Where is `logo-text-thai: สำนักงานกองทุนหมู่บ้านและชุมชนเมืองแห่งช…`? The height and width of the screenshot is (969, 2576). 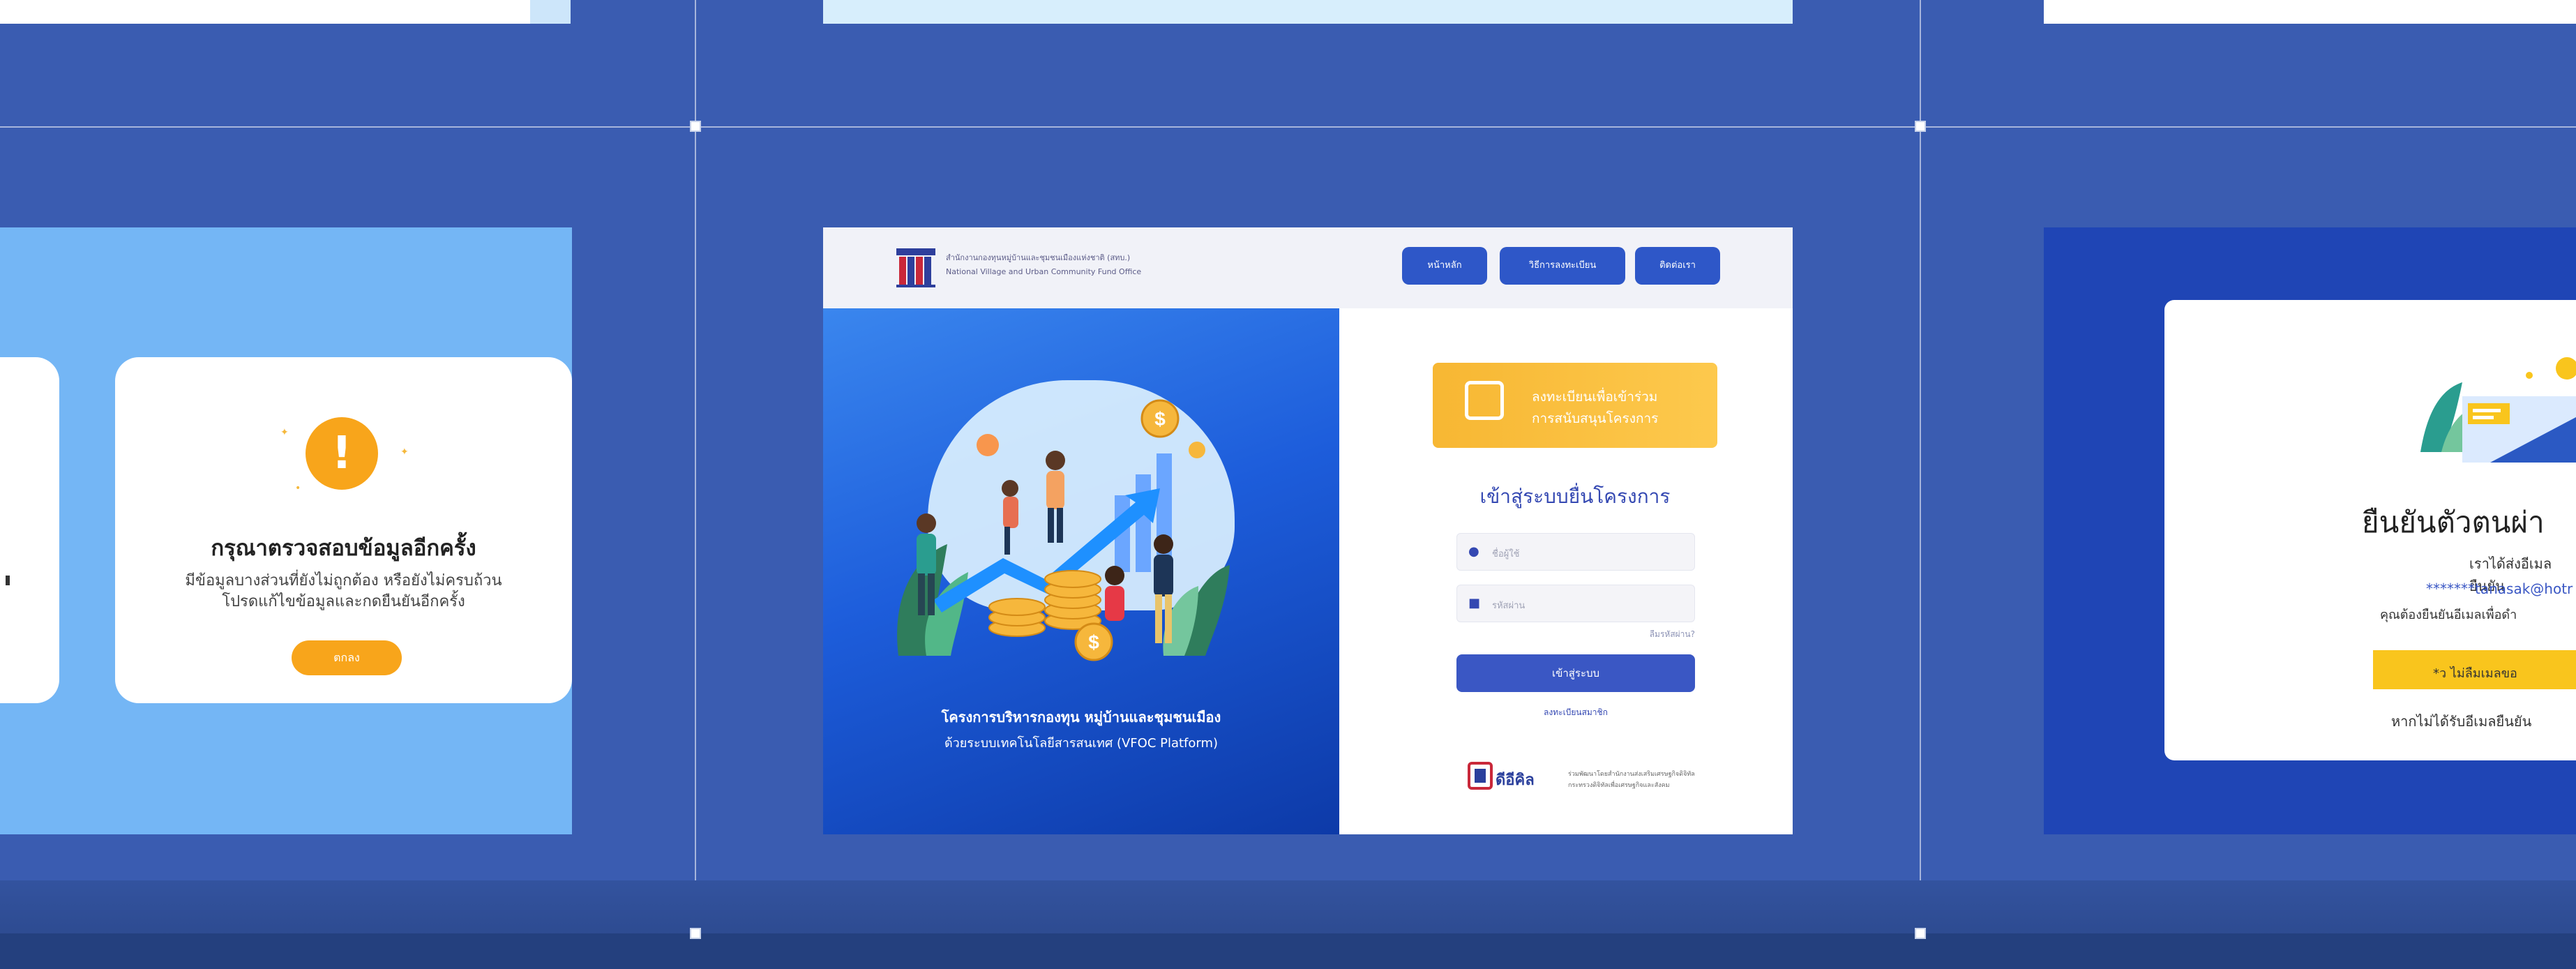 logo-text-thai: สำนักงานกองทุนหมู่บ้านและชุมชนเมืองแห่งช… is located at coordinates (1038, 257).